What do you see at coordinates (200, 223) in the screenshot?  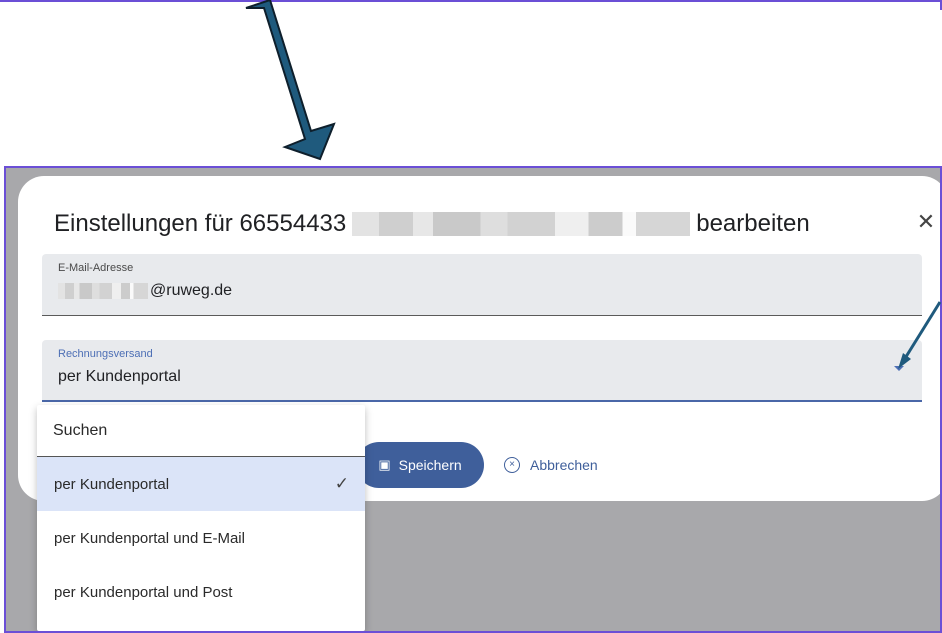 I see `title-prefix: Einstellungen für 66554433` at bounding box center [200, 223].